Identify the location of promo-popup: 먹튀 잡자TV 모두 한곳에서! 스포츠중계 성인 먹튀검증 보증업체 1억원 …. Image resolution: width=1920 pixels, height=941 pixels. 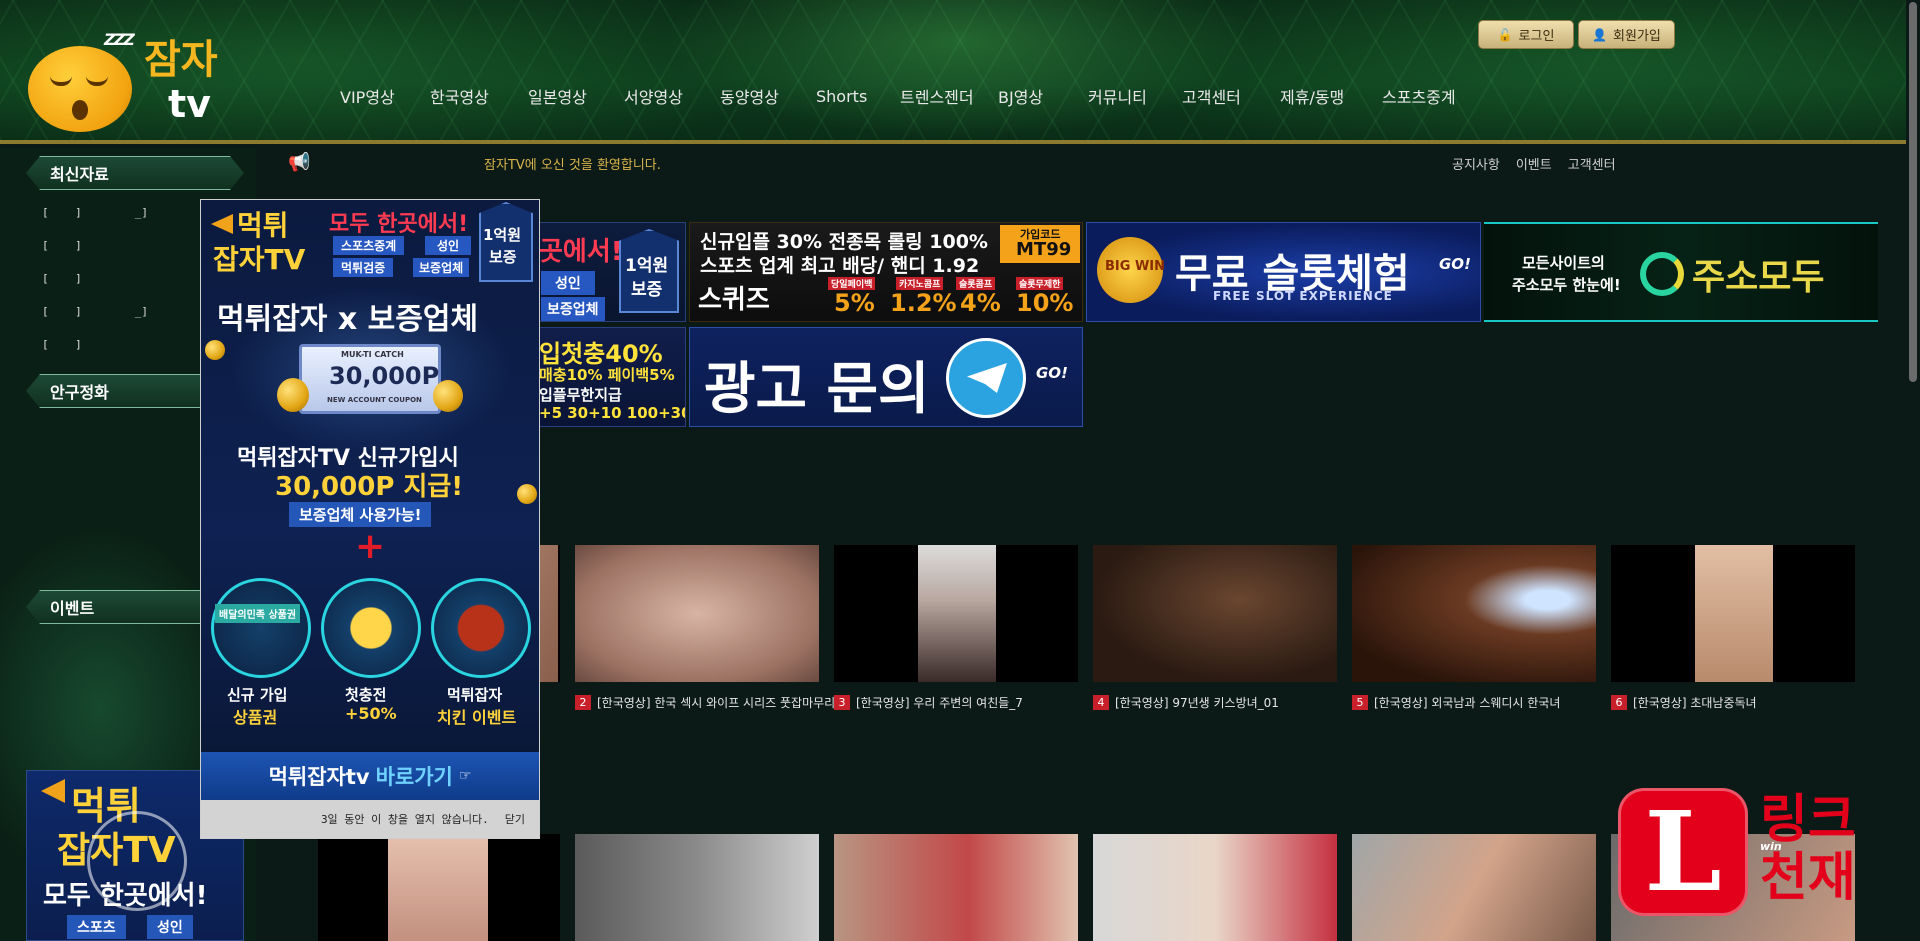
(370, 519).